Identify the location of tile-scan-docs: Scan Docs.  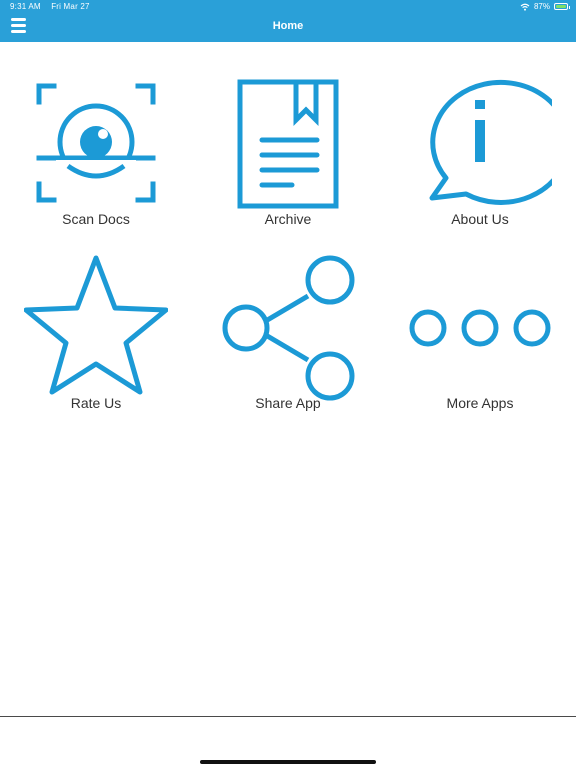
(96, 137).